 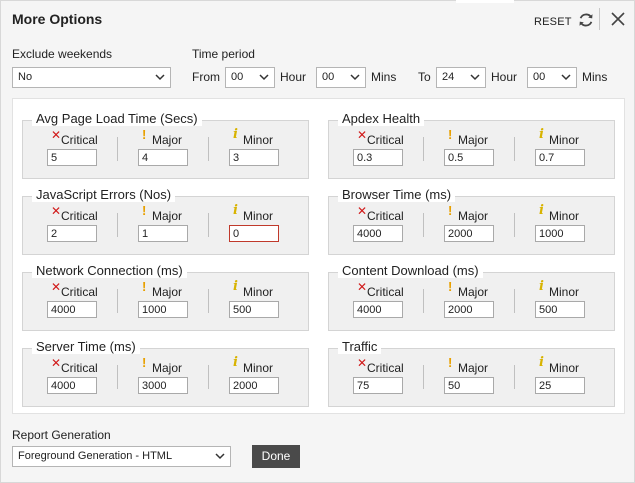 I want to click on exclude-weekends-select: No, so click(x=91, y=77).